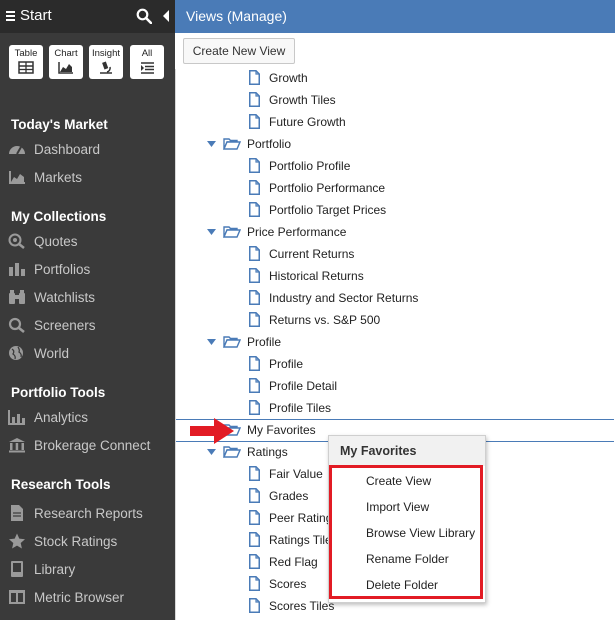  Describe the element at coordinates (166, 16) in the screenshot. I see `collapse-sidebar-icon` at that location.